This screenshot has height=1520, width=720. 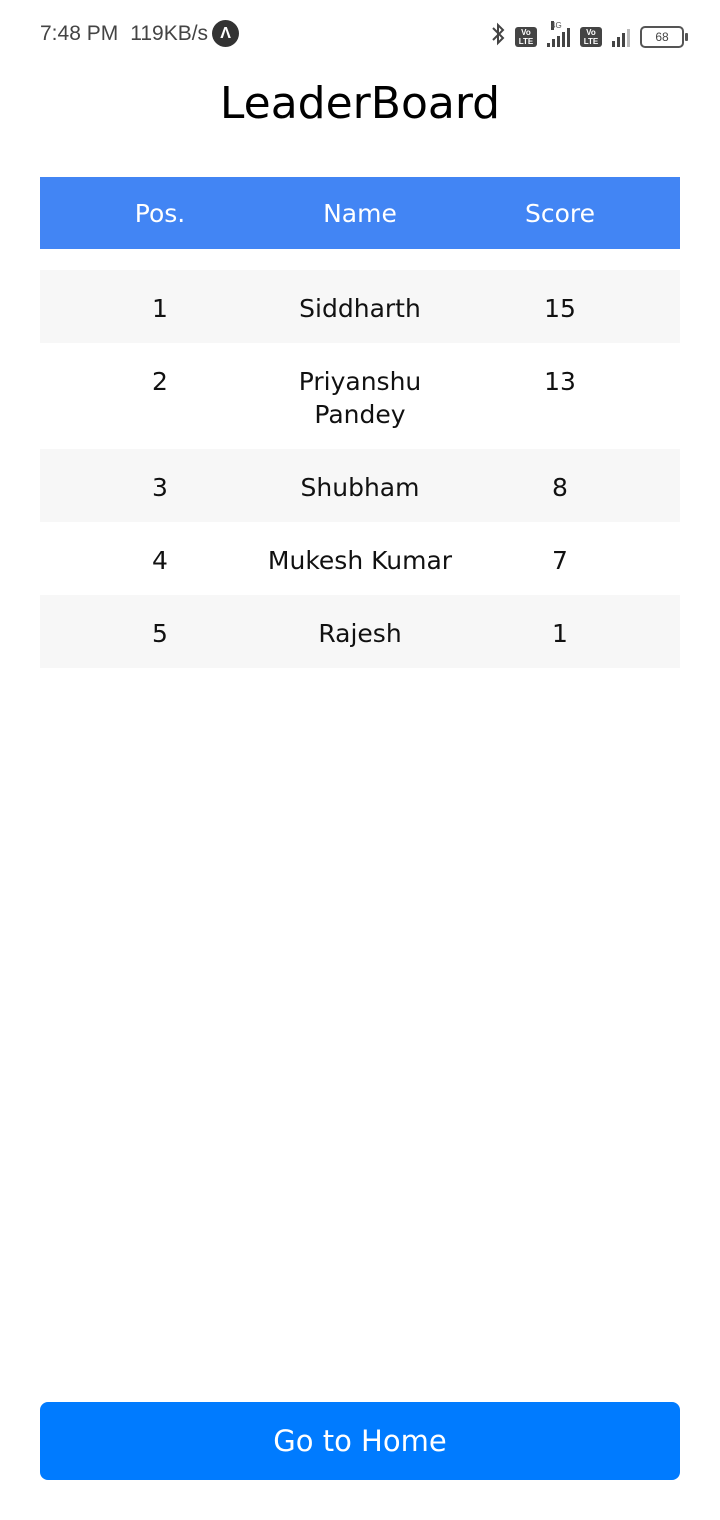 What do you see at coordinates (560, 487) in the screenshot?
I see `row-score: 8` at bounding box center [560, 487].